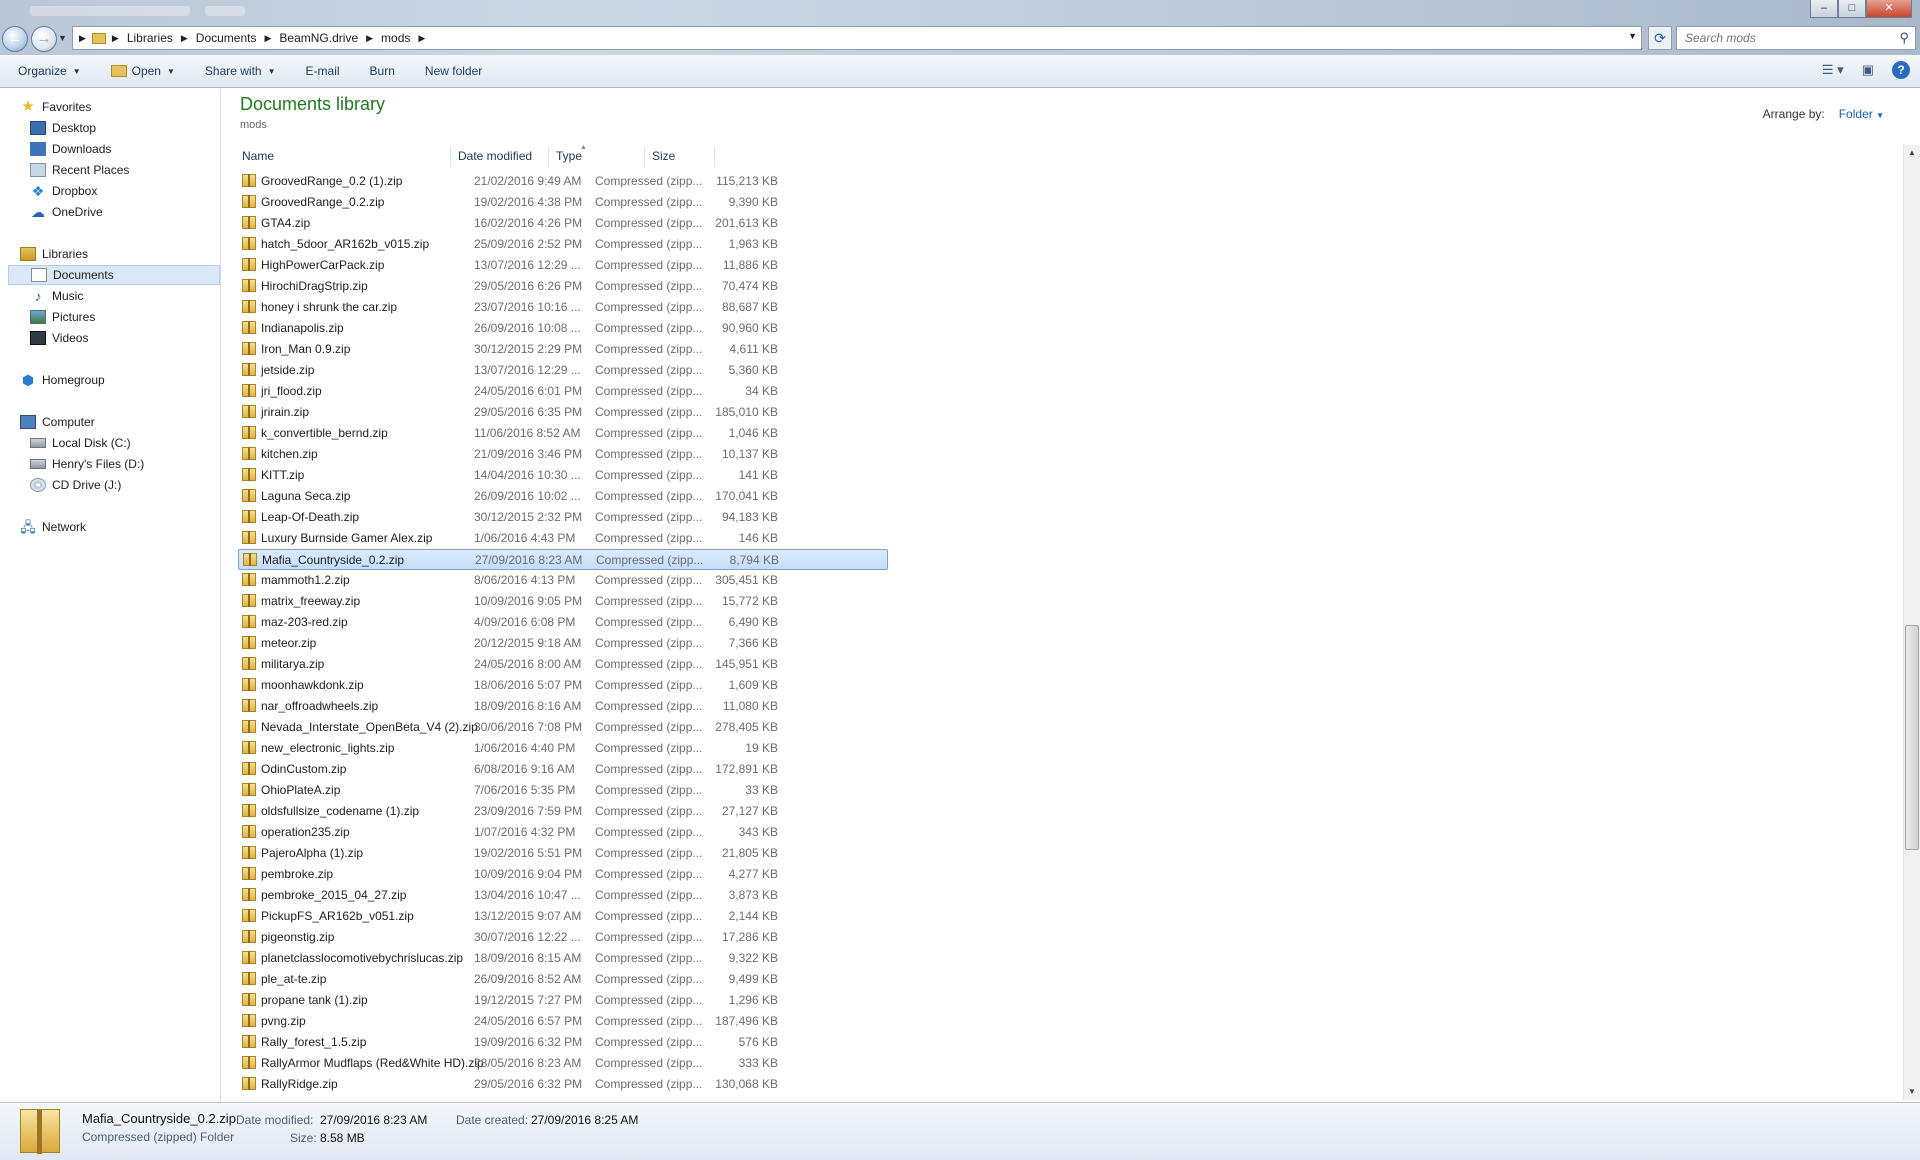  Describe the element at coordinates (663, 156) in the screenshot. I see `column-size: Size` at that location.